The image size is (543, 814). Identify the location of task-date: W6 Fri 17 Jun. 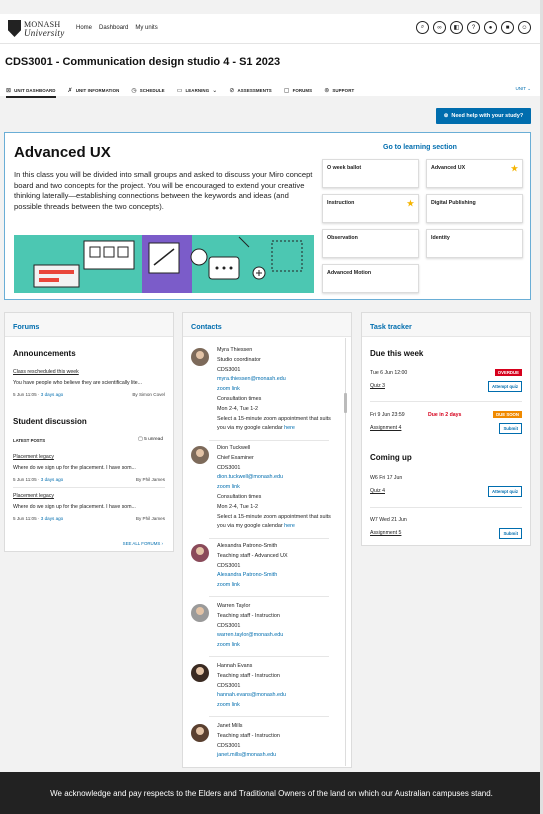
(386, 478).